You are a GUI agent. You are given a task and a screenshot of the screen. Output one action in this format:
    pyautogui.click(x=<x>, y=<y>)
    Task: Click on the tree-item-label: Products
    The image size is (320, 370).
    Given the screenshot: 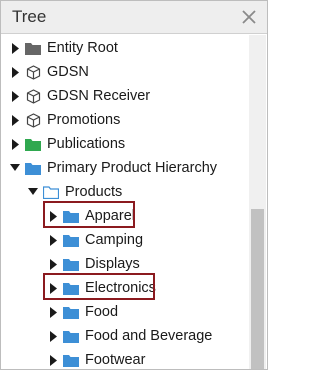 What is the action you would take?
    pyautogui.click(x=94, y=192)
    